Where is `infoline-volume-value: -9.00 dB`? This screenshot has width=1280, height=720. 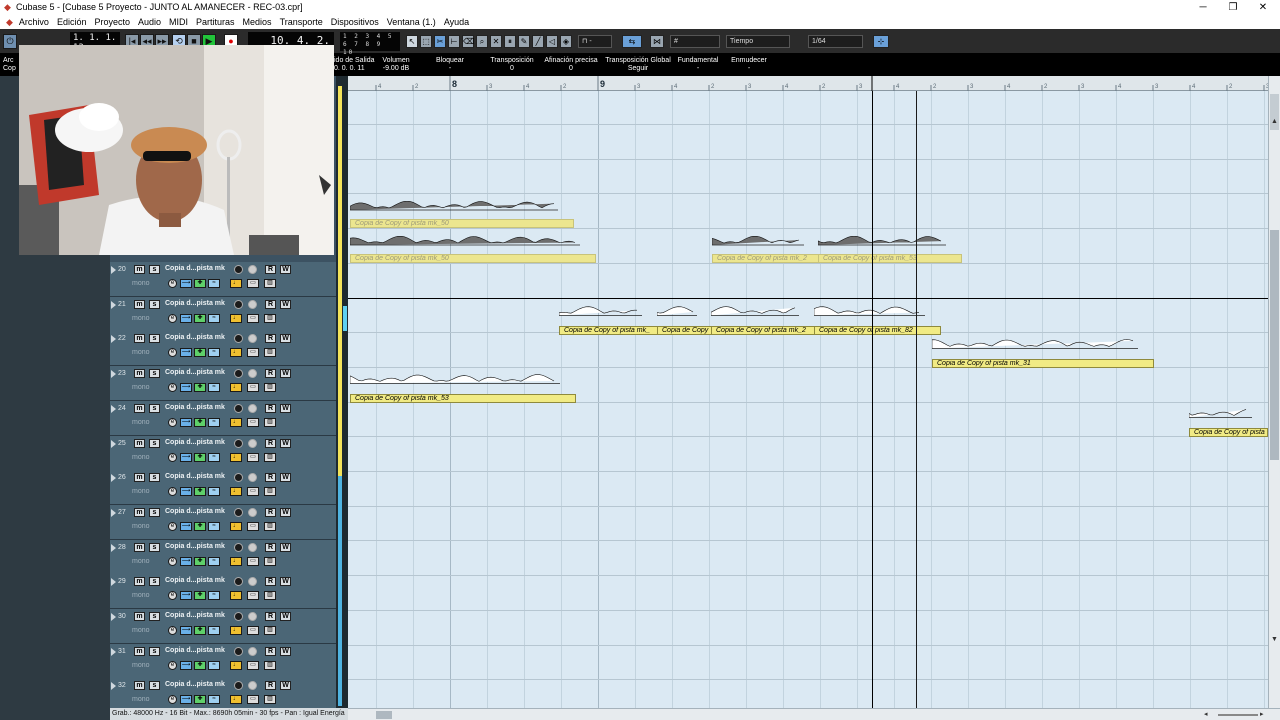 infoline-volume-value: -9.00 dB is located at coordinates (396, 68).